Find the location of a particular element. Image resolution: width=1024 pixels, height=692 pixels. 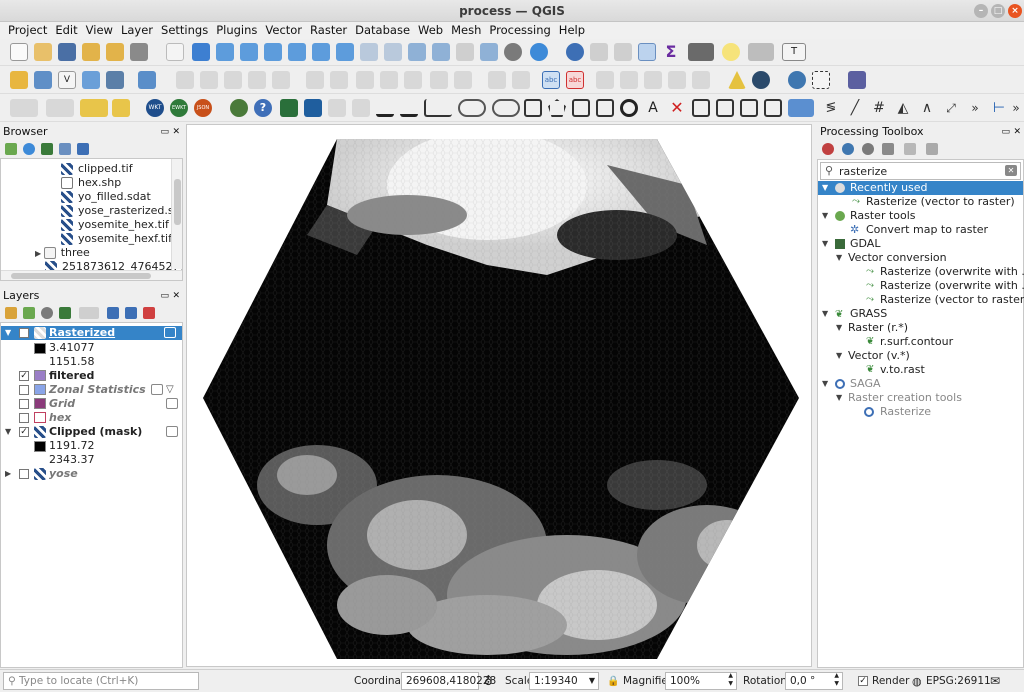

data-source-manager-icon is located at coordinates (19, 80).